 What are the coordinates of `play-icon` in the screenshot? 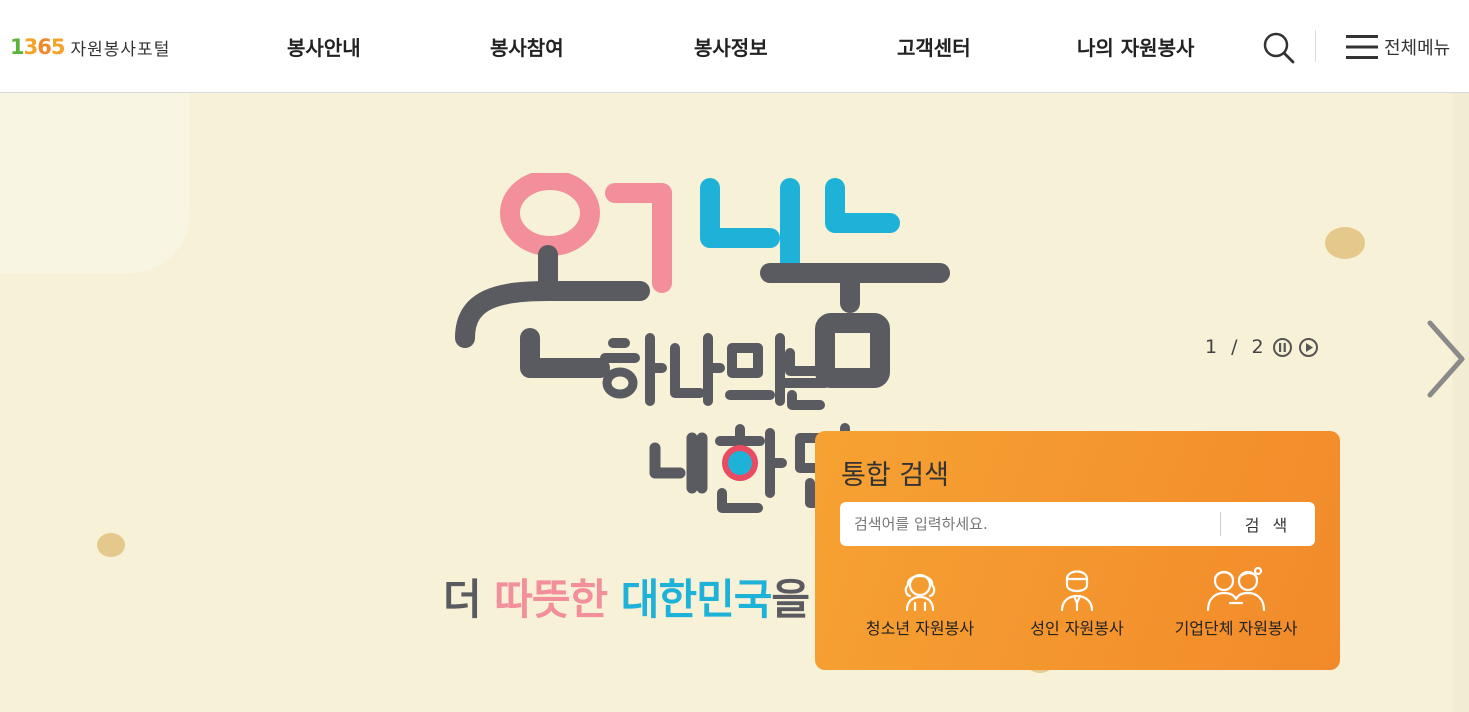 It's located at (1308, 347).